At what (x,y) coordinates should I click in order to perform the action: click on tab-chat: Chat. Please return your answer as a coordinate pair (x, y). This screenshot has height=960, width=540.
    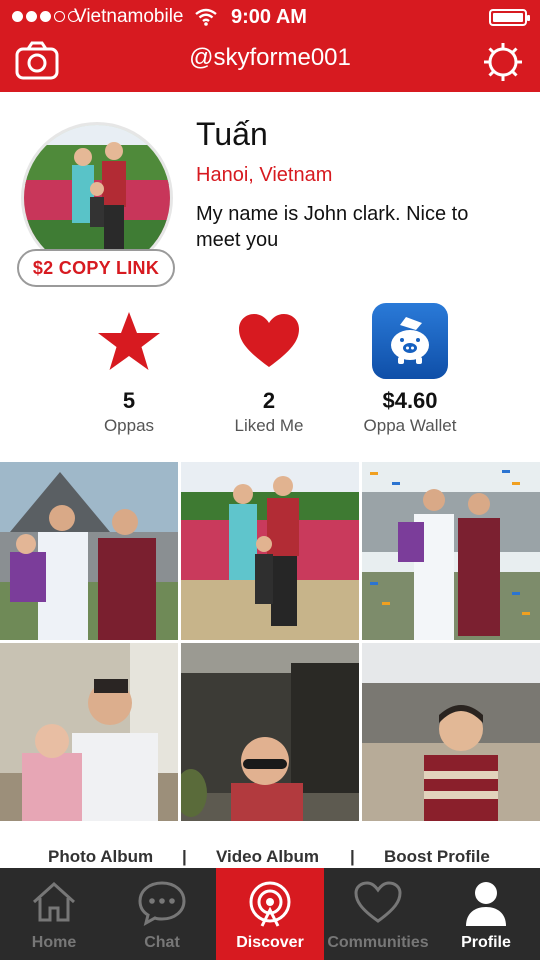
    Looking at the image, I should click on (162, 914).